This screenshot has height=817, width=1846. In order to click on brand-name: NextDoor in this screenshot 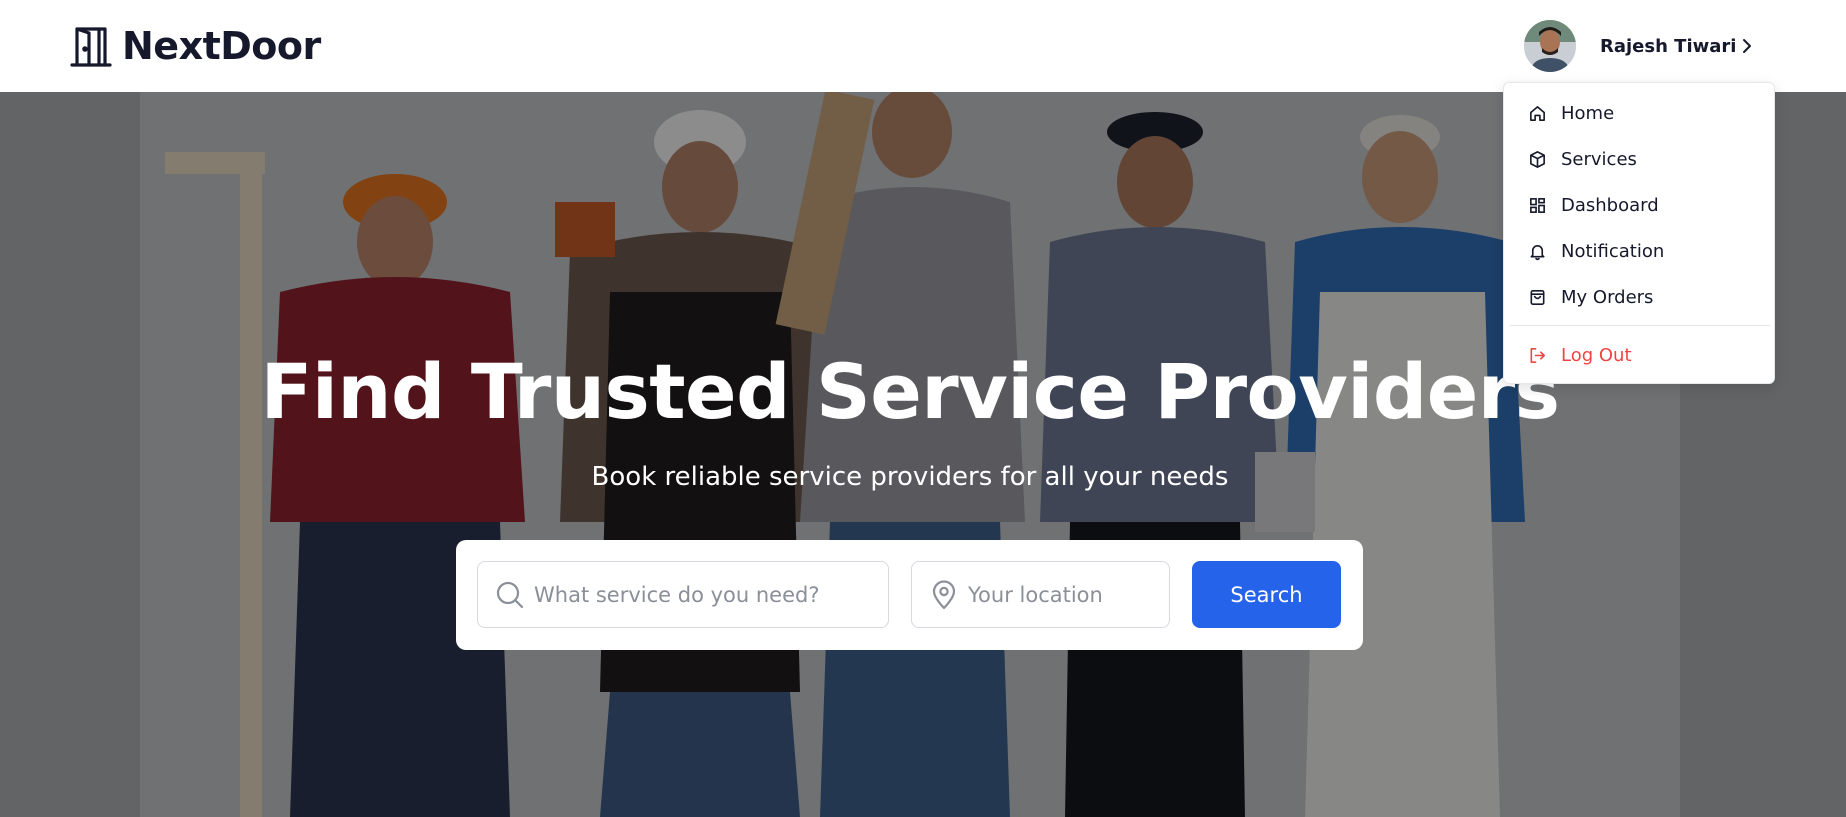, I will do `click(221, 46)`.